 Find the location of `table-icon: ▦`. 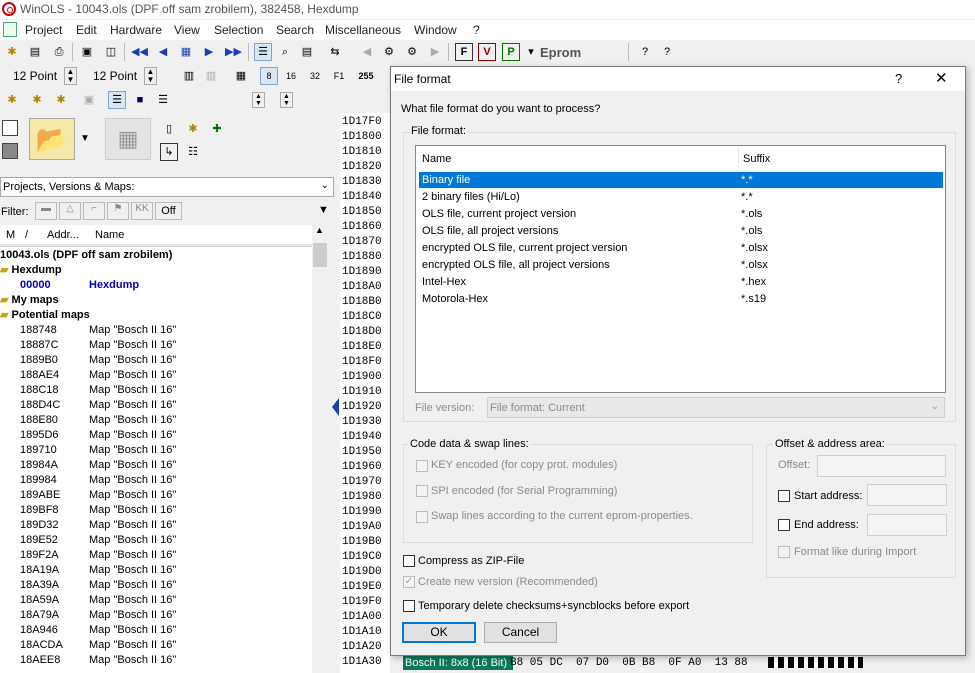

table-icon: ▦ is located at coordinates (241, 76).